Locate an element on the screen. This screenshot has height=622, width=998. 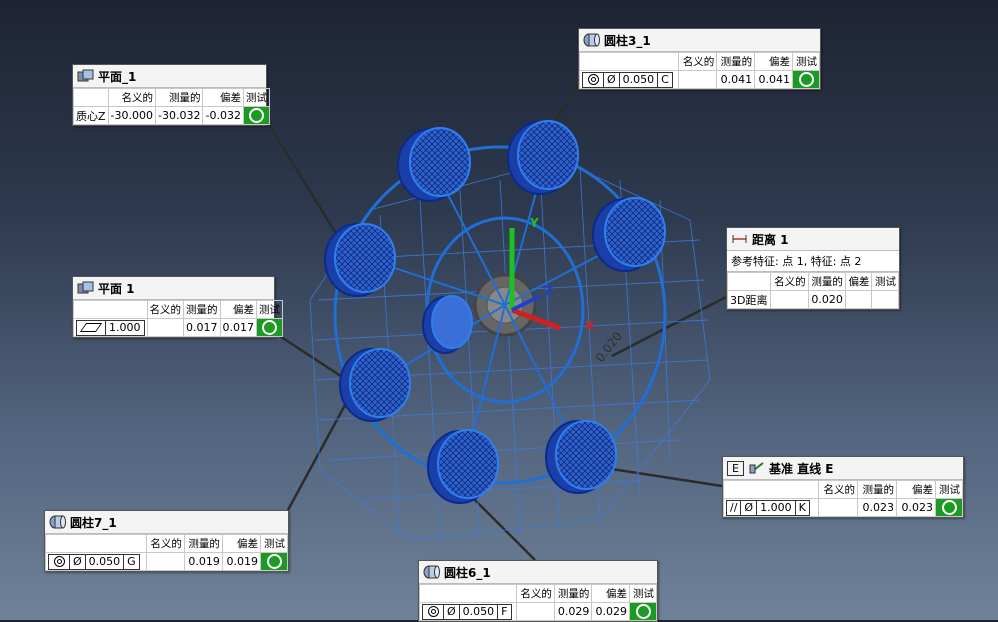
datum-box: E is located at coordinates (735, 468).